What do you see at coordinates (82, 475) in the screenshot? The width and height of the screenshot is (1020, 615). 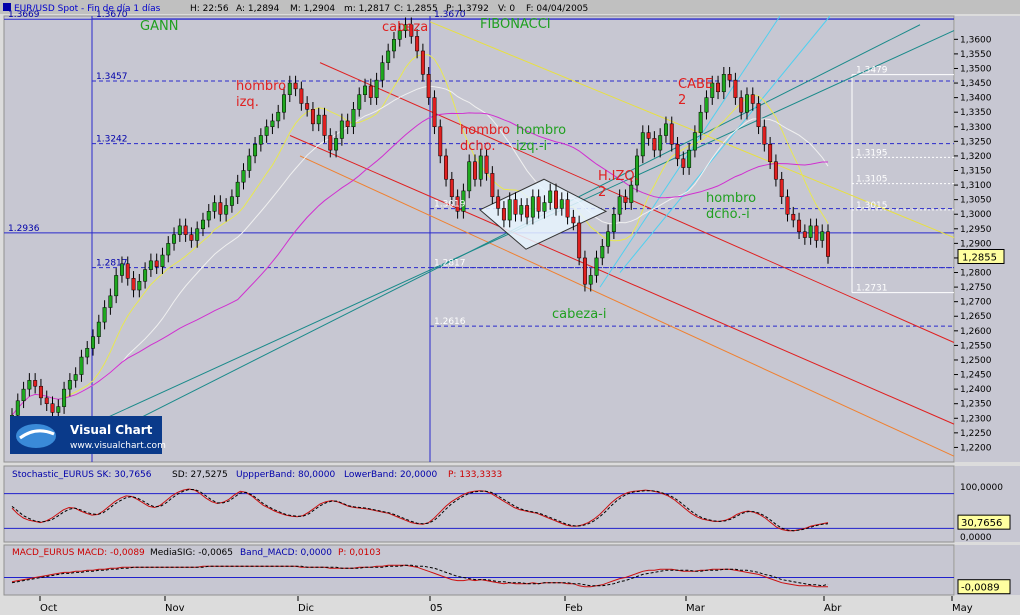 I see `stoch-sk-label: Stochastic_EURUS SK: 30,7656` at bounding box center [82, 475].